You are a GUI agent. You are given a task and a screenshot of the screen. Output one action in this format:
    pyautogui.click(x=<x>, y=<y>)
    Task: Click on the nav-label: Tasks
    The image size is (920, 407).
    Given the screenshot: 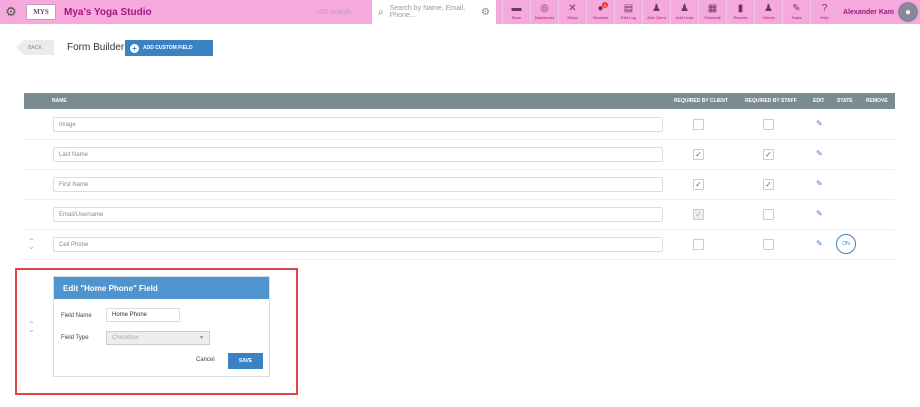 What is the action you would take?
    pyautogui.click(x=796, y=17)
    